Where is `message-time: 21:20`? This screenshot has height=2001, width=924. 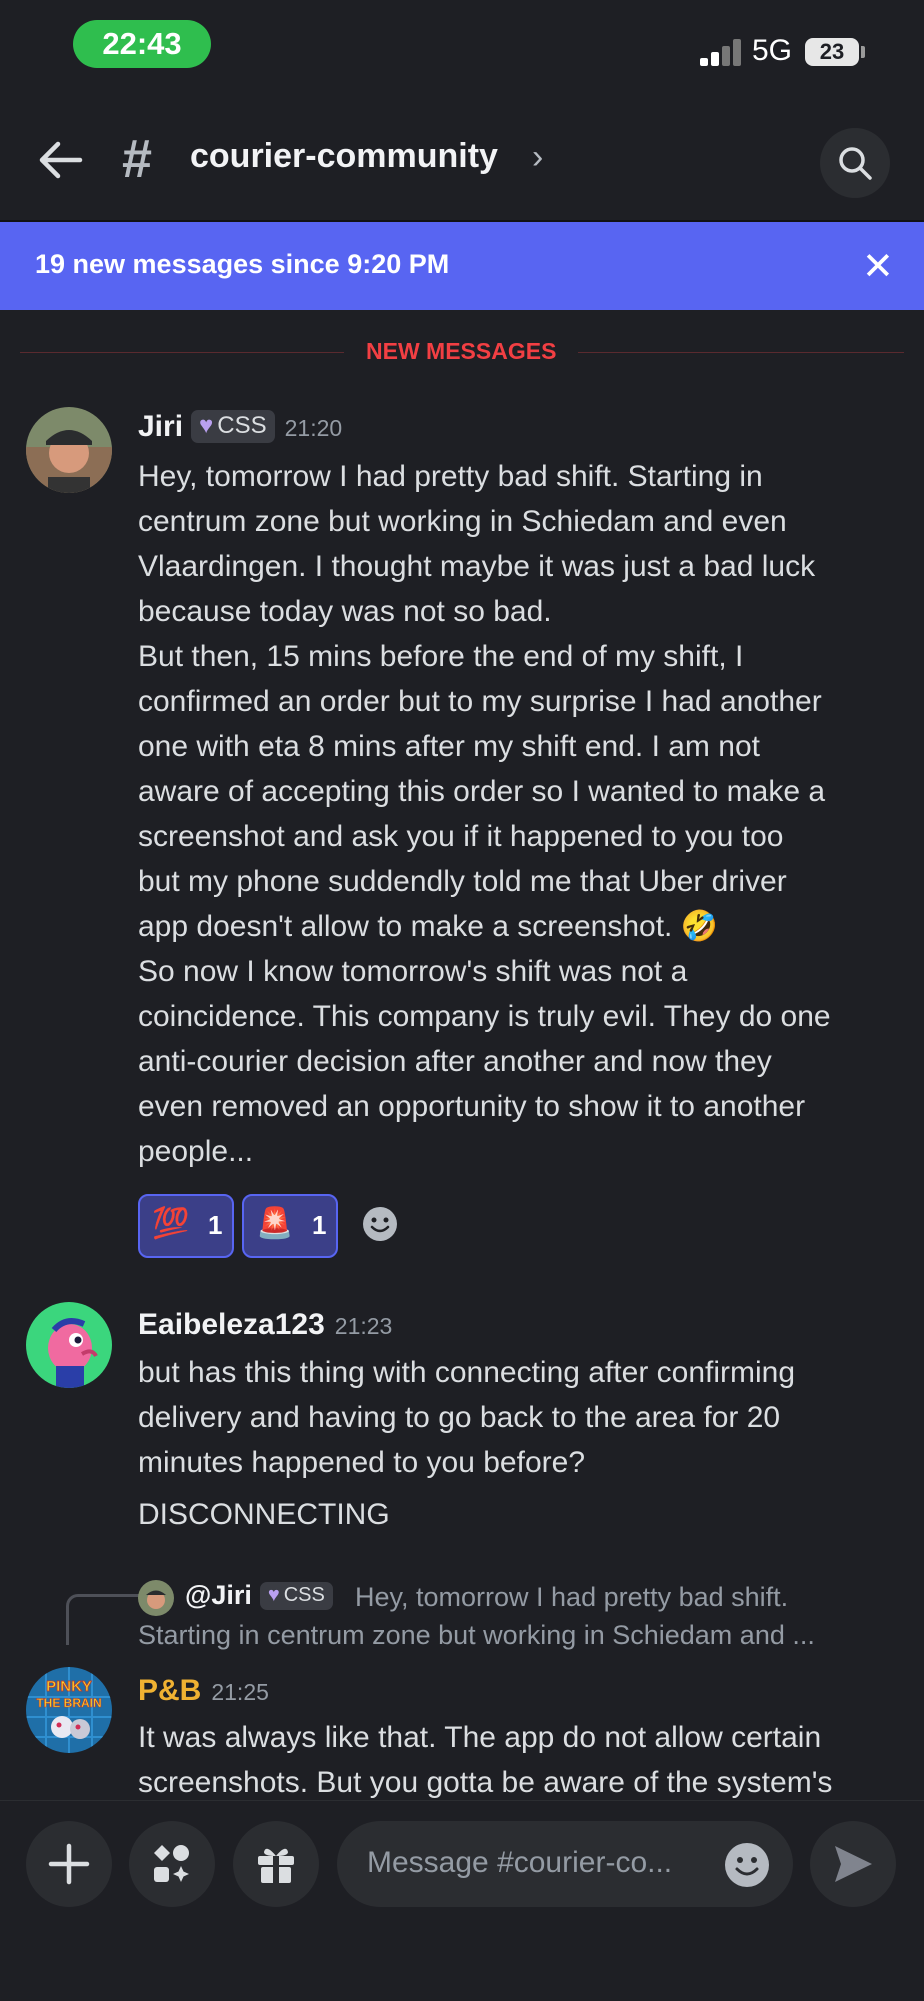
message-time: 21:20 is located at coordinates (313, 428).